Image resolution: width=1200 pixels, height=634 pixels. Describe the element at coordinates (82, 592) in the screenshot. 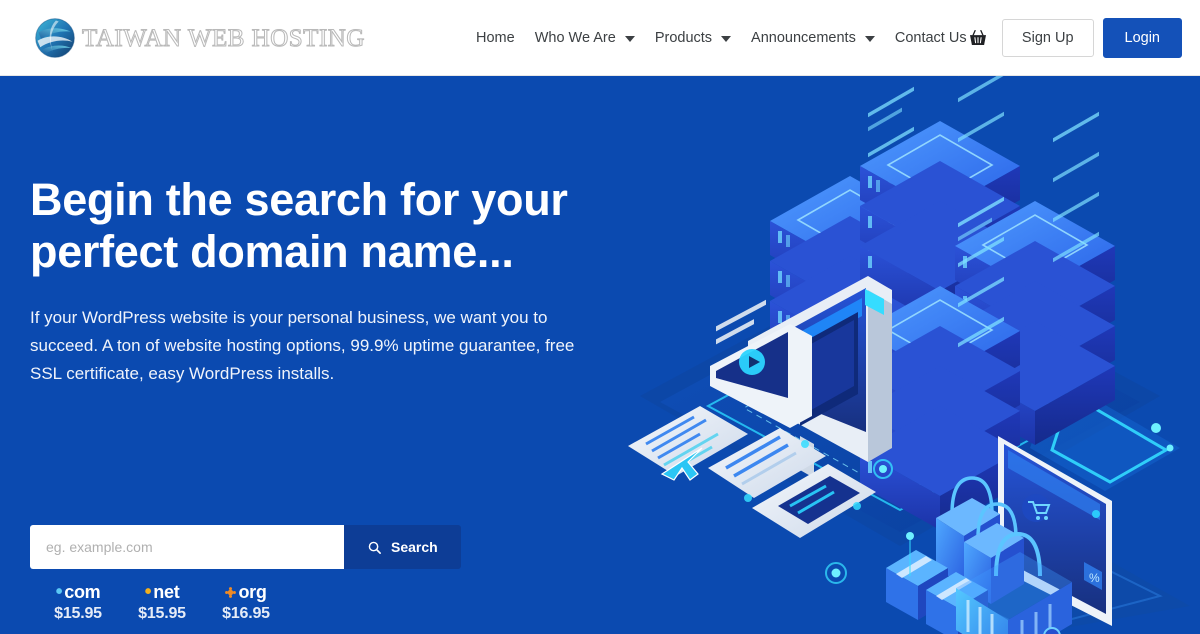

I see `tld-label-com: com` at that location.